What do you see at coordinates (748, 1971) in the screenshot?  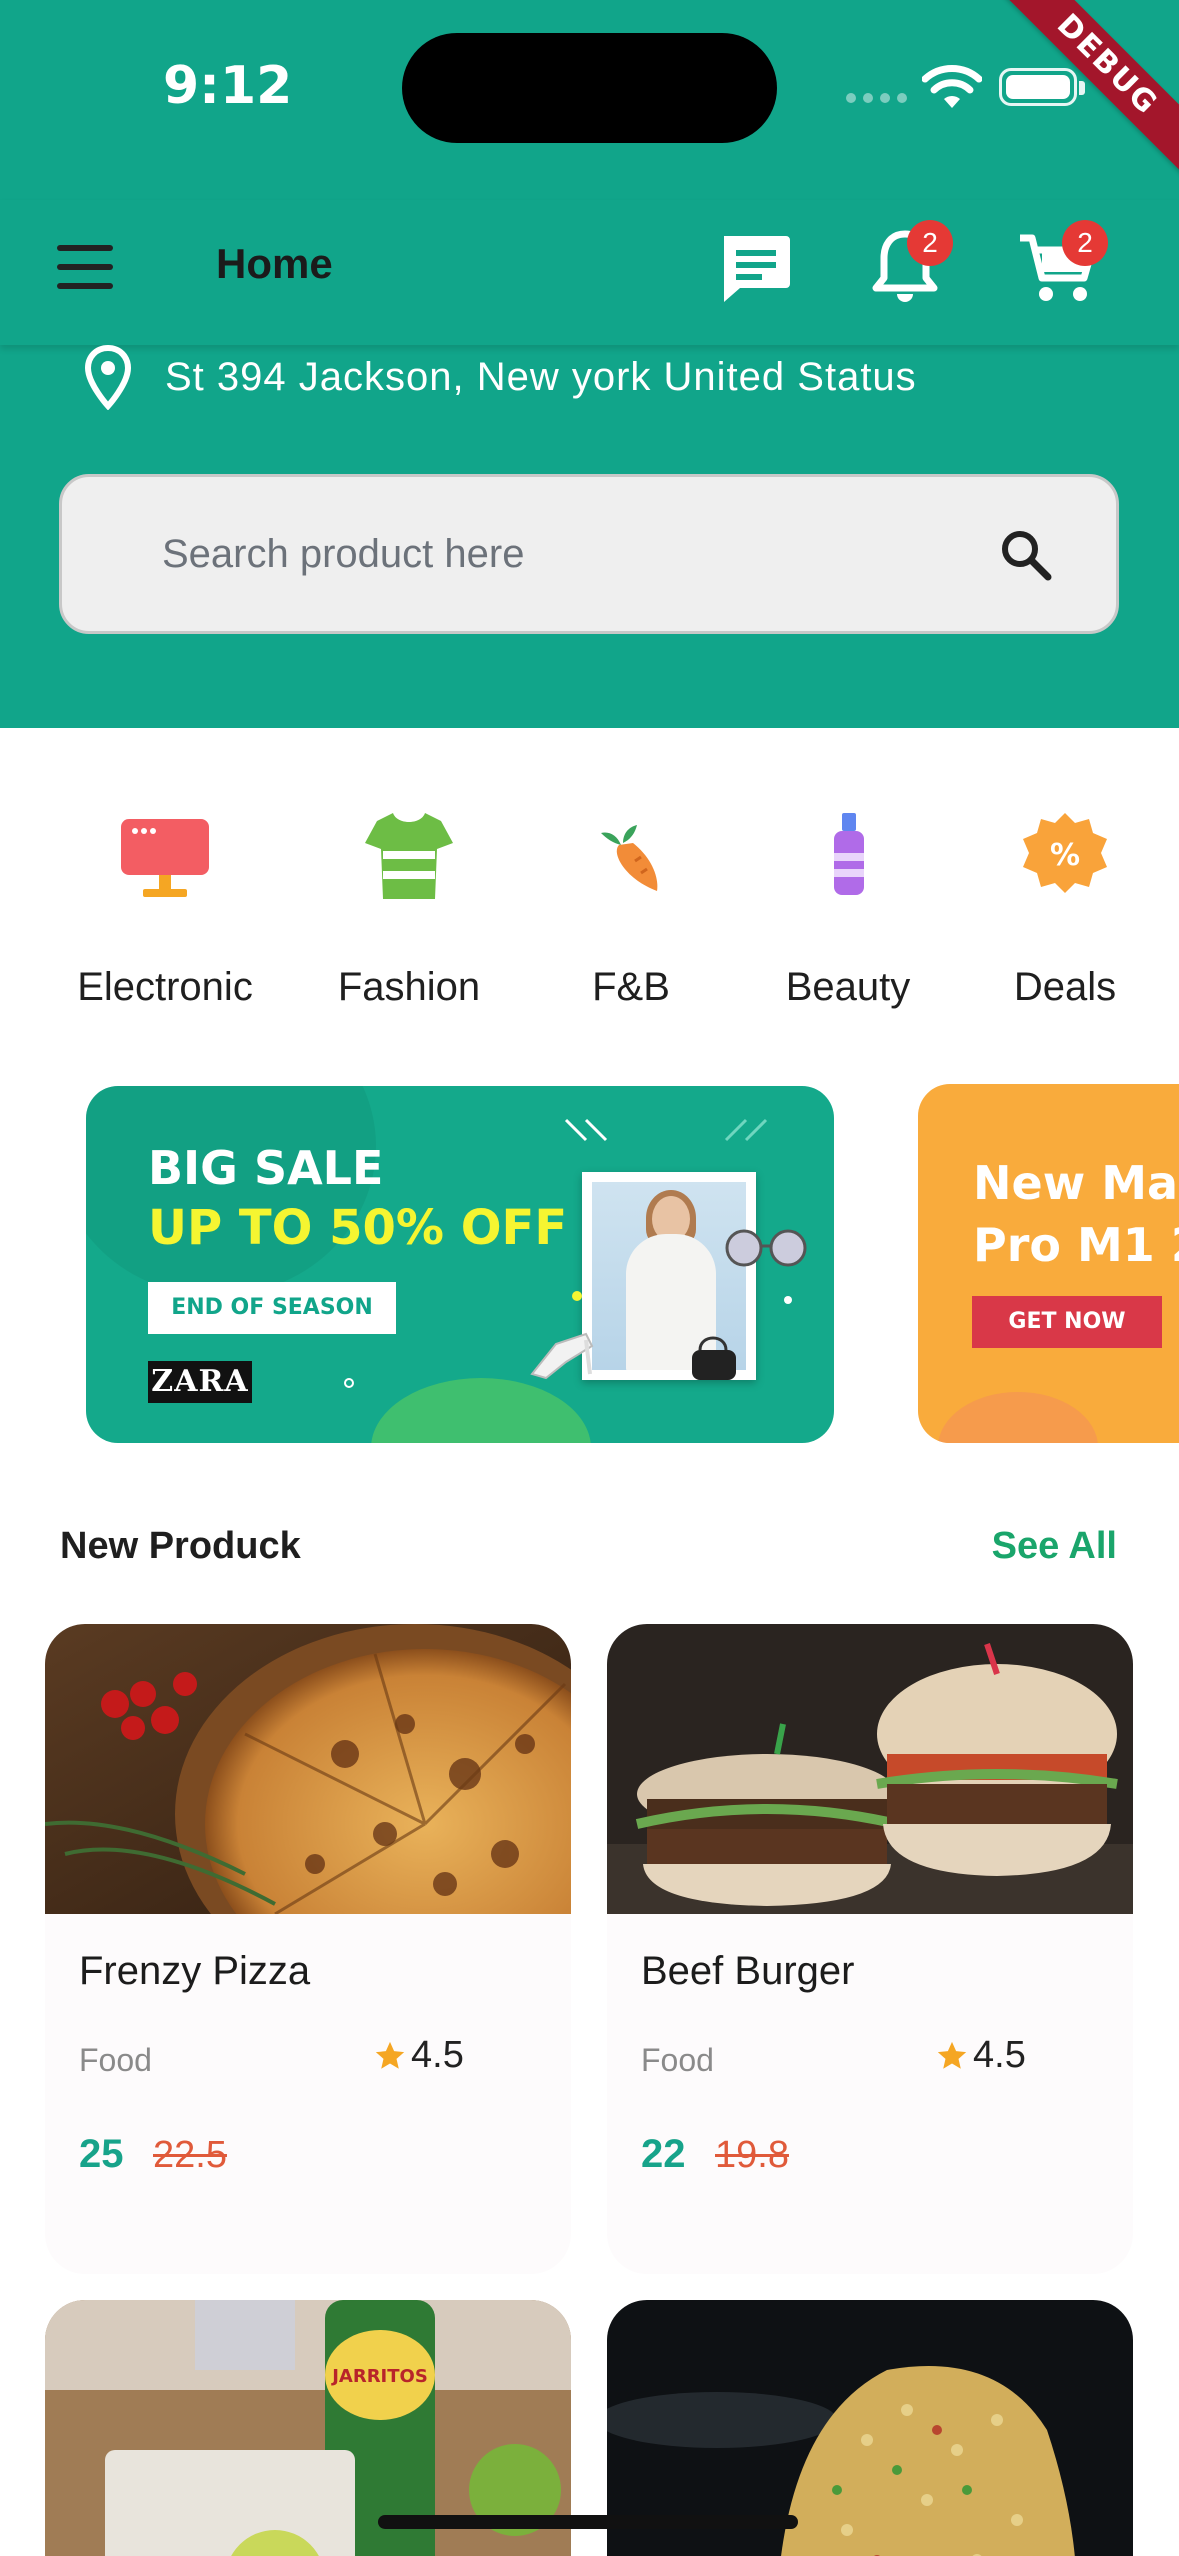 I see `product-name: Beef Burger` at bounding box center [748, 1971].